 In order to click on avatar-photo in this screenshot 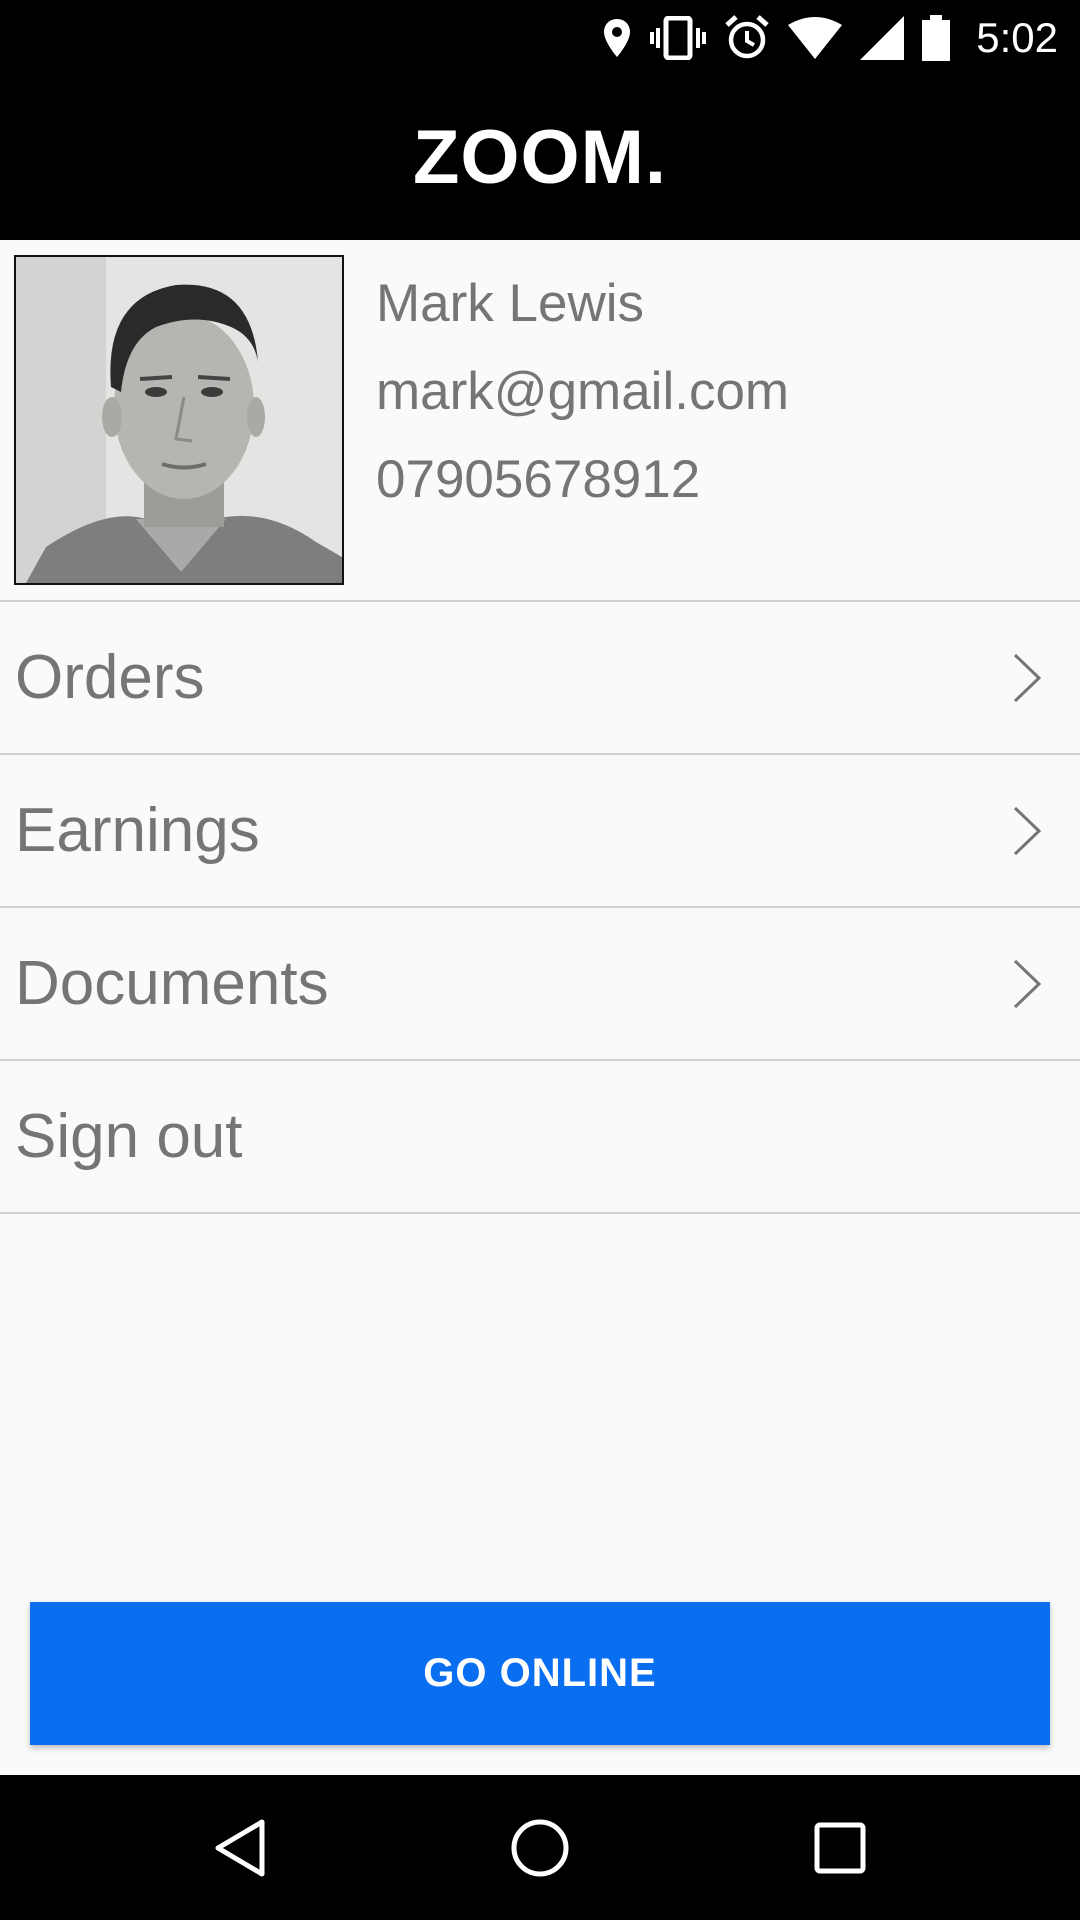, I will do `click(179, 420)`.